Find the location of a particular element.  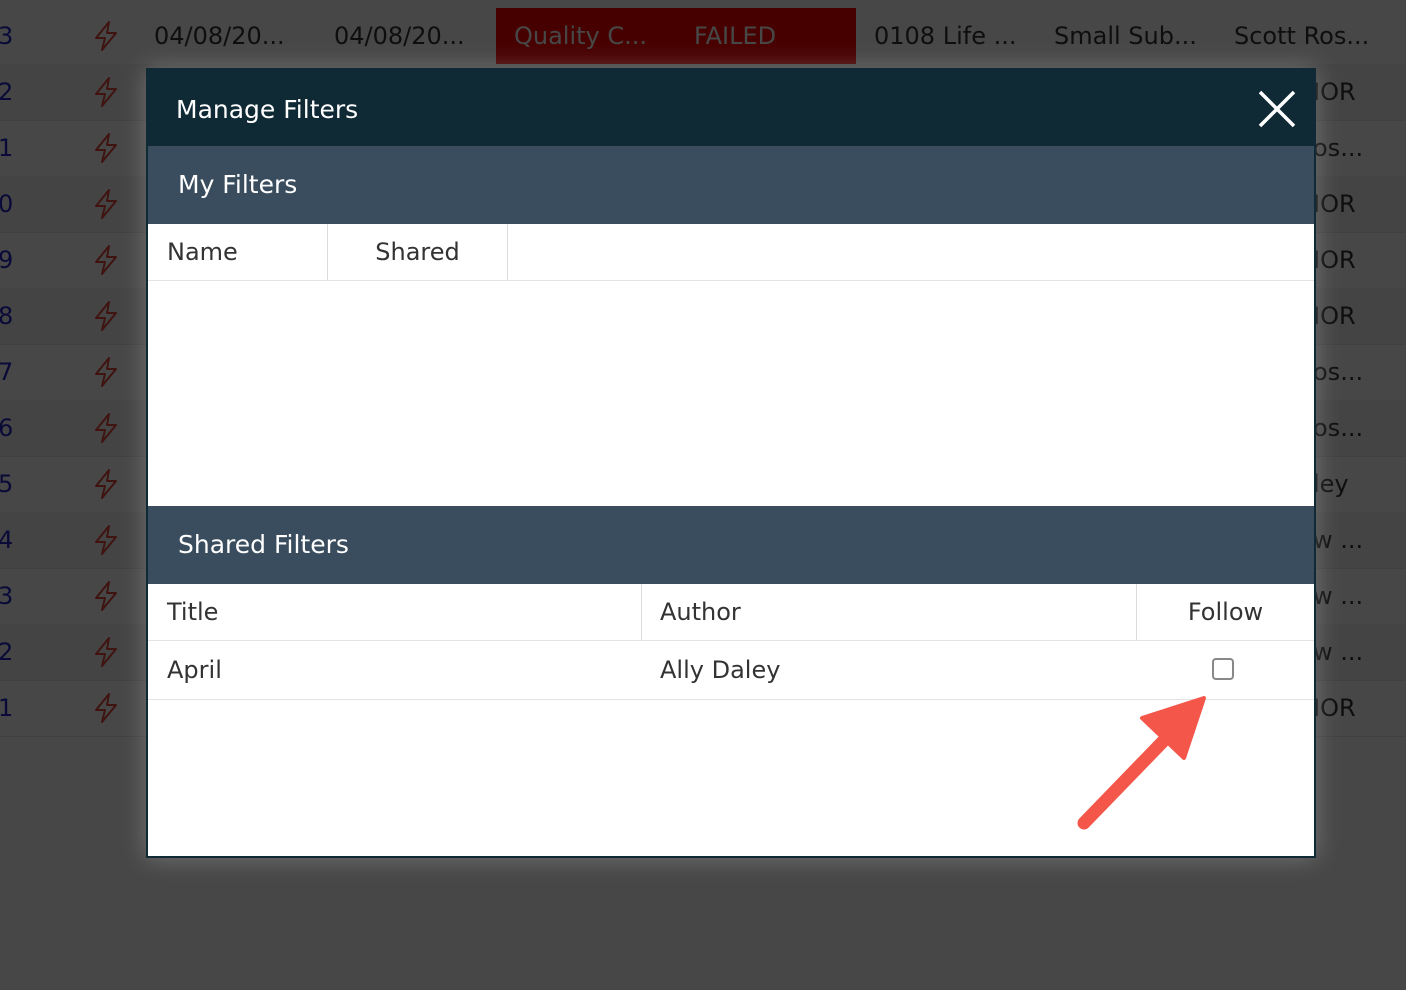

column-header-shared: Shared is located at coordinates (418, 252).